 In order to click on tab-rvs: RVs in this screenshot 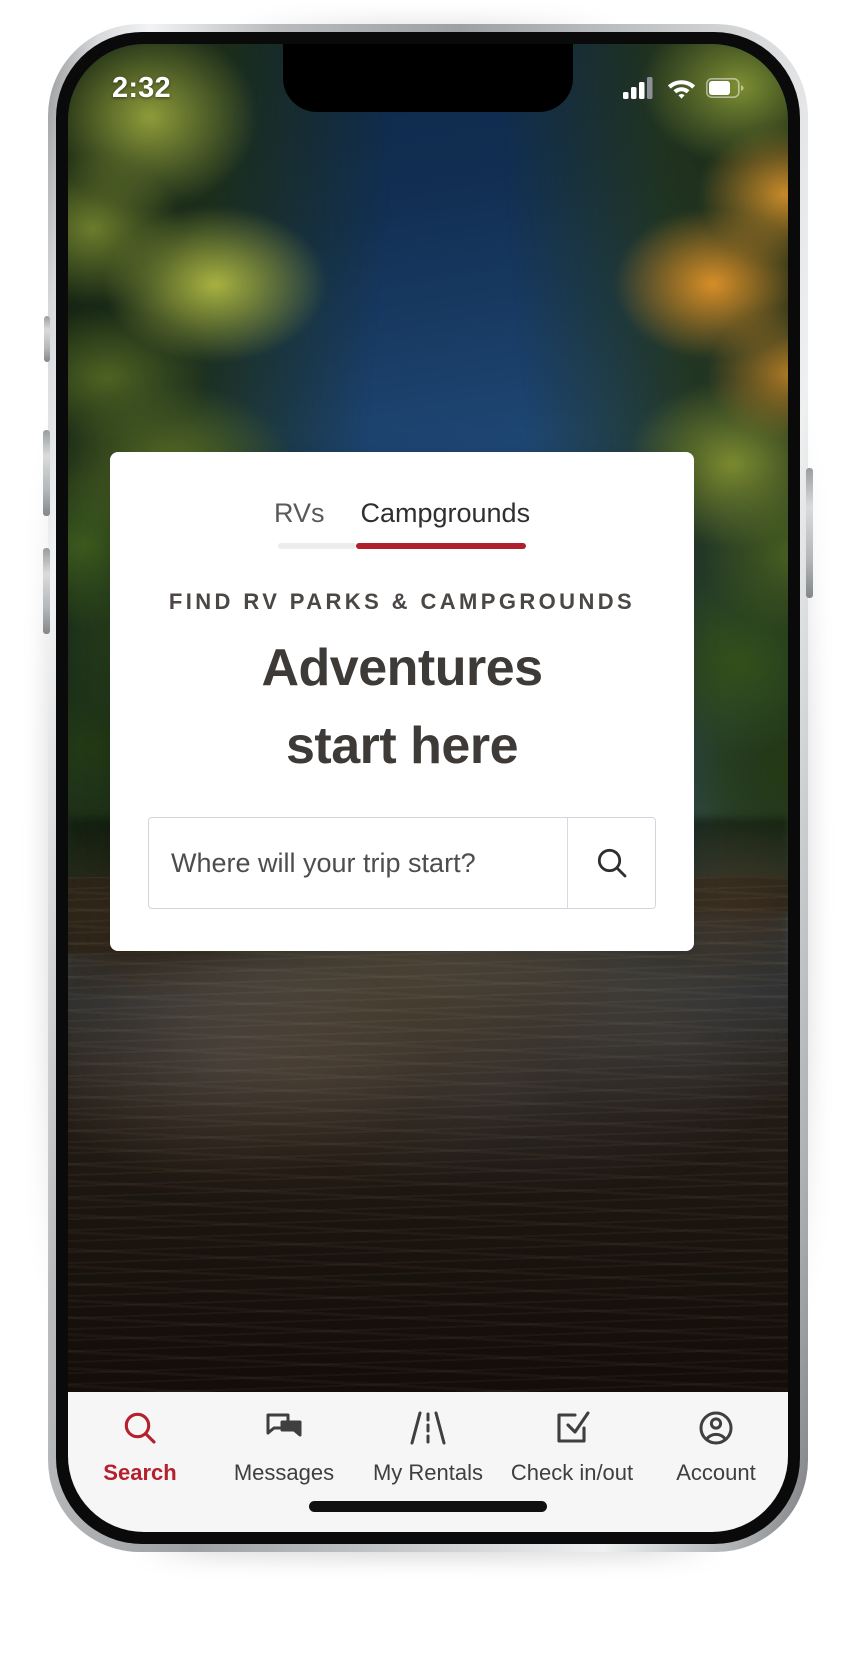, I will do `click(299, 520)`.